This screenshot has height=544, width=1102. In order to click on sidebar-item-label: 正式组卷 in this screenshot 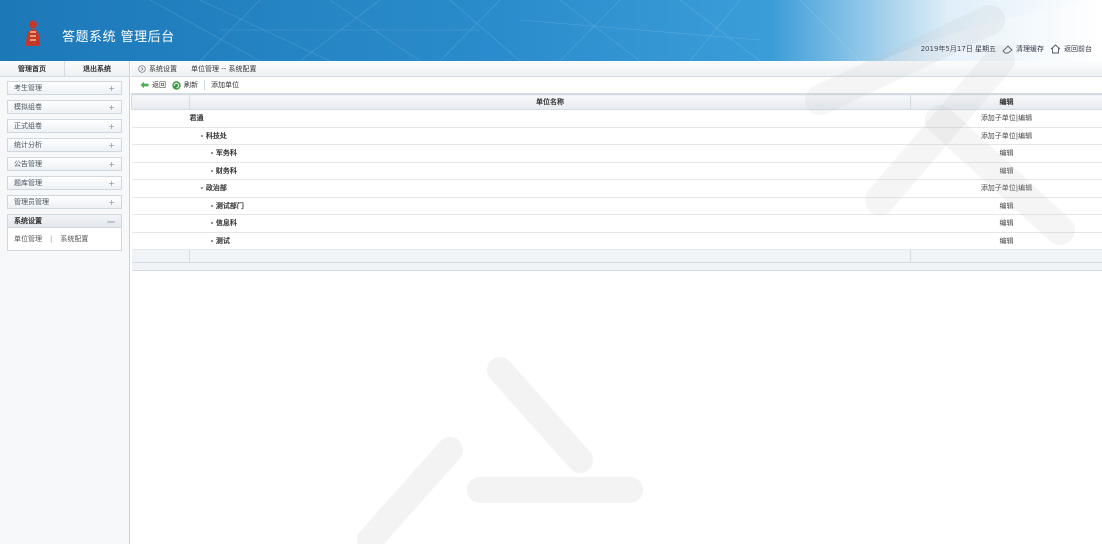, I will do `click(28, 126)`.